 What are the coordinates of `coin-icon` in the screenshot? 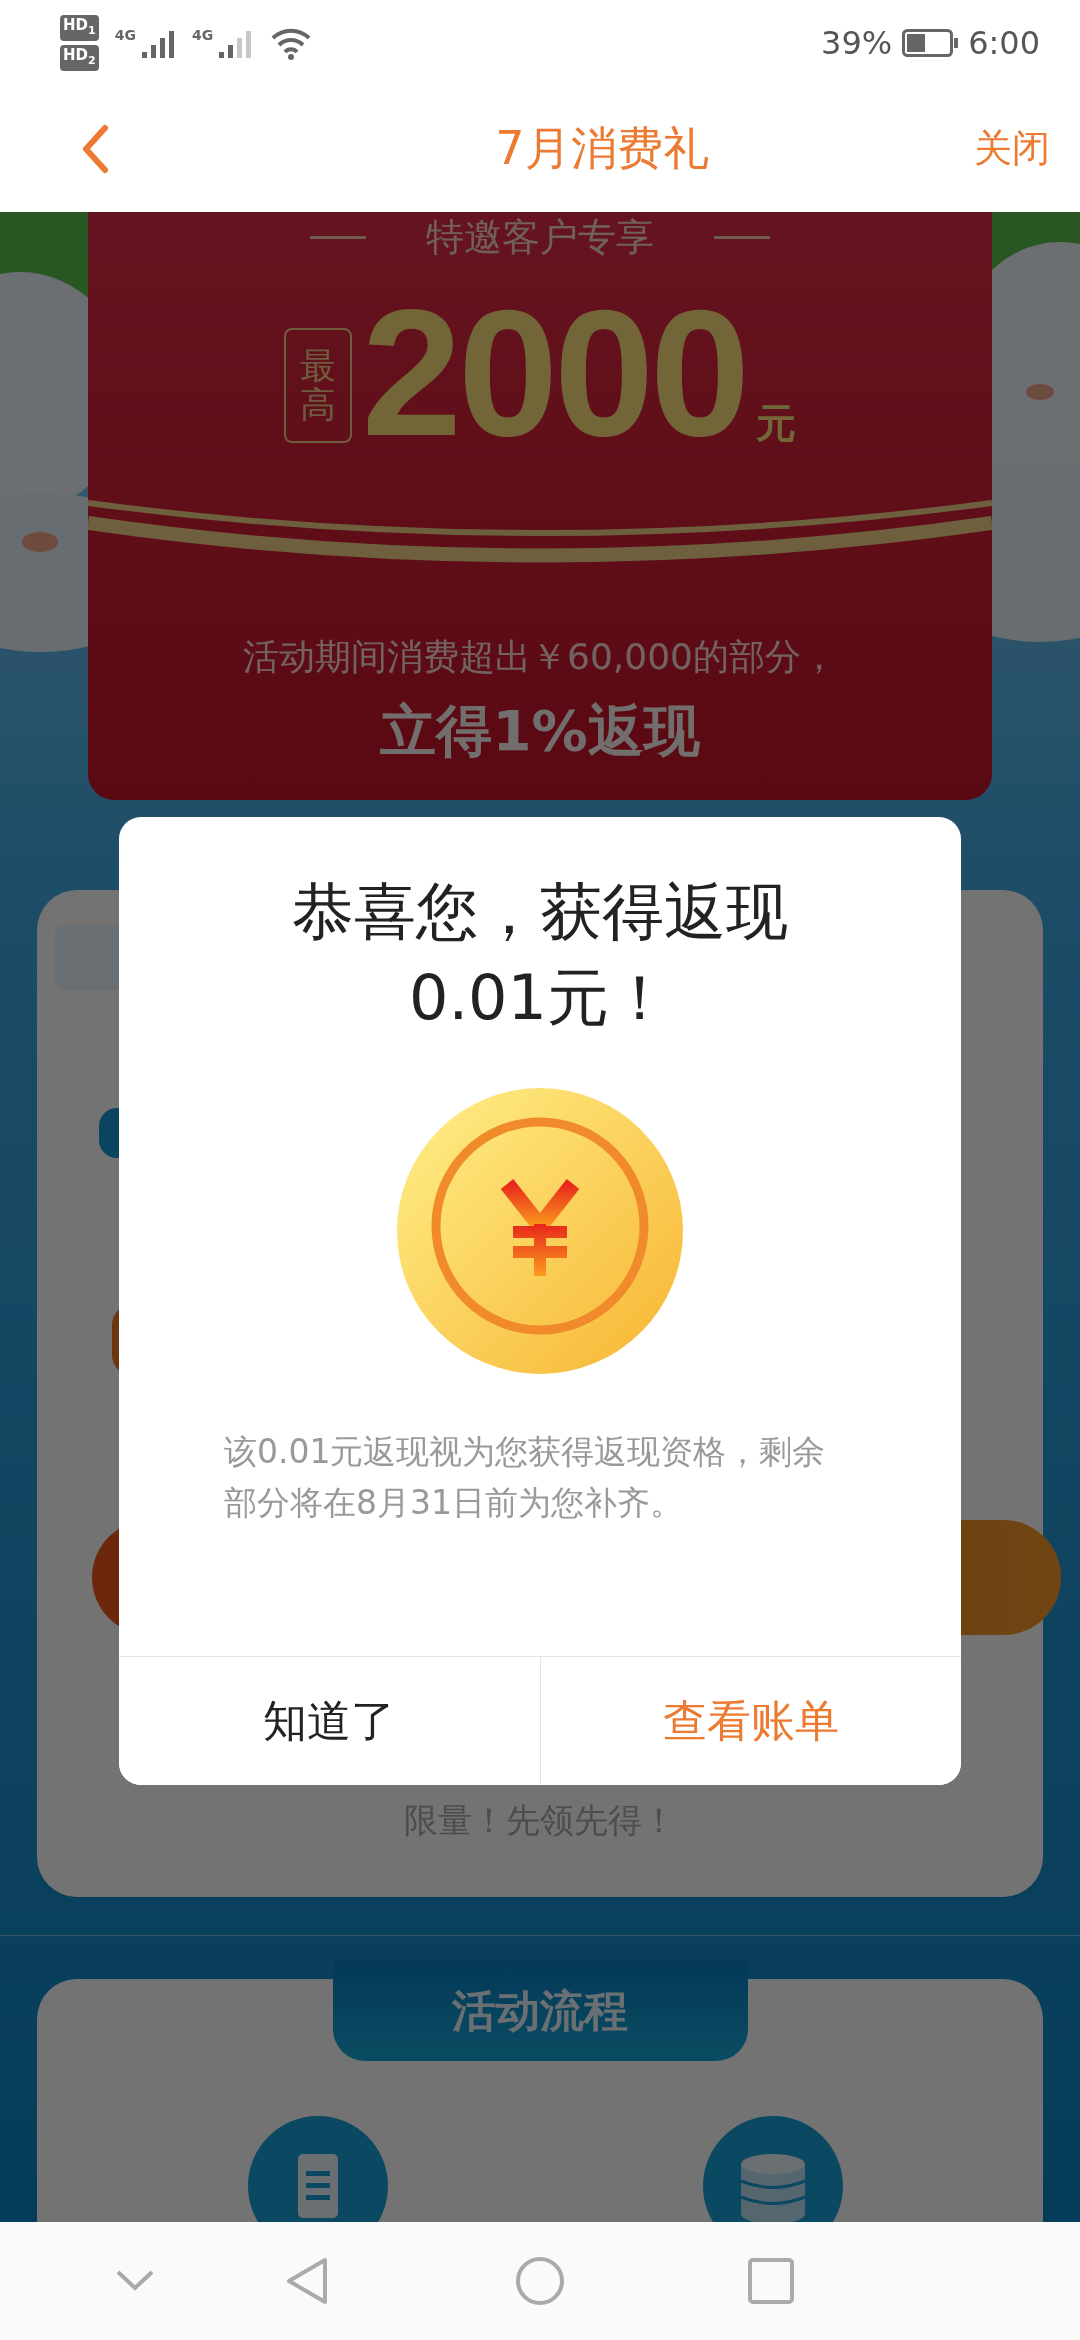 It's located at (540, 1230).